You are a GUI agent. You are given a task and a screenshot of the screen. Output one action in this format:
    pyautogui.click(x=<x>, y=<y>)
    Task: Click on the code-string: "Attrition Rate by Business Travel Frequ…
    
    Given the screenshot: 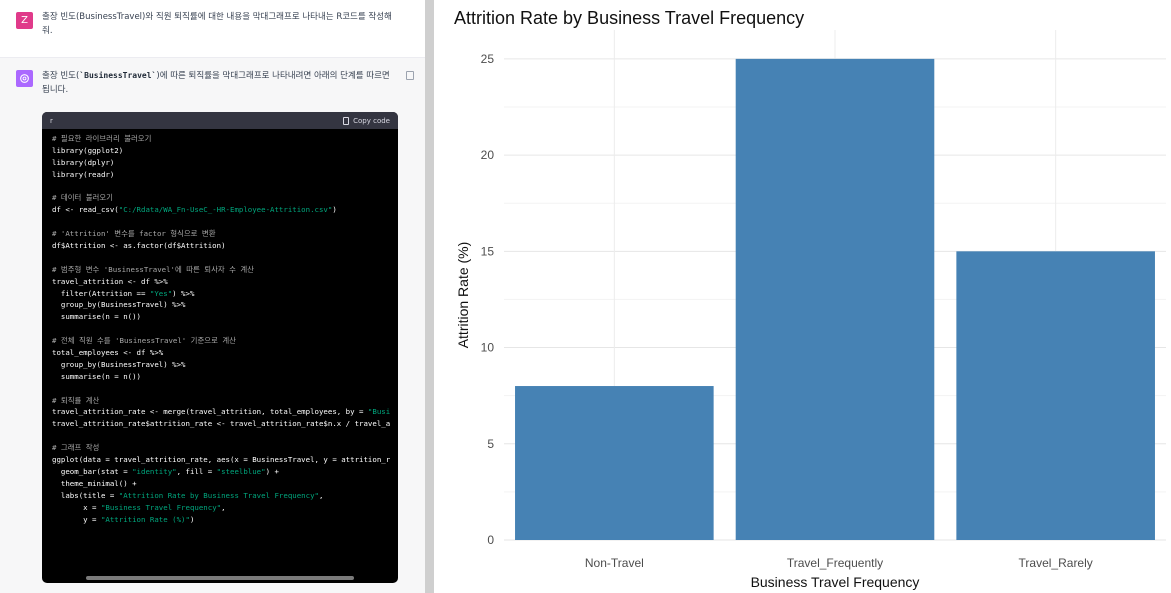 What is the action you would take?
    pyautogui.click(x=218, y=495)
    